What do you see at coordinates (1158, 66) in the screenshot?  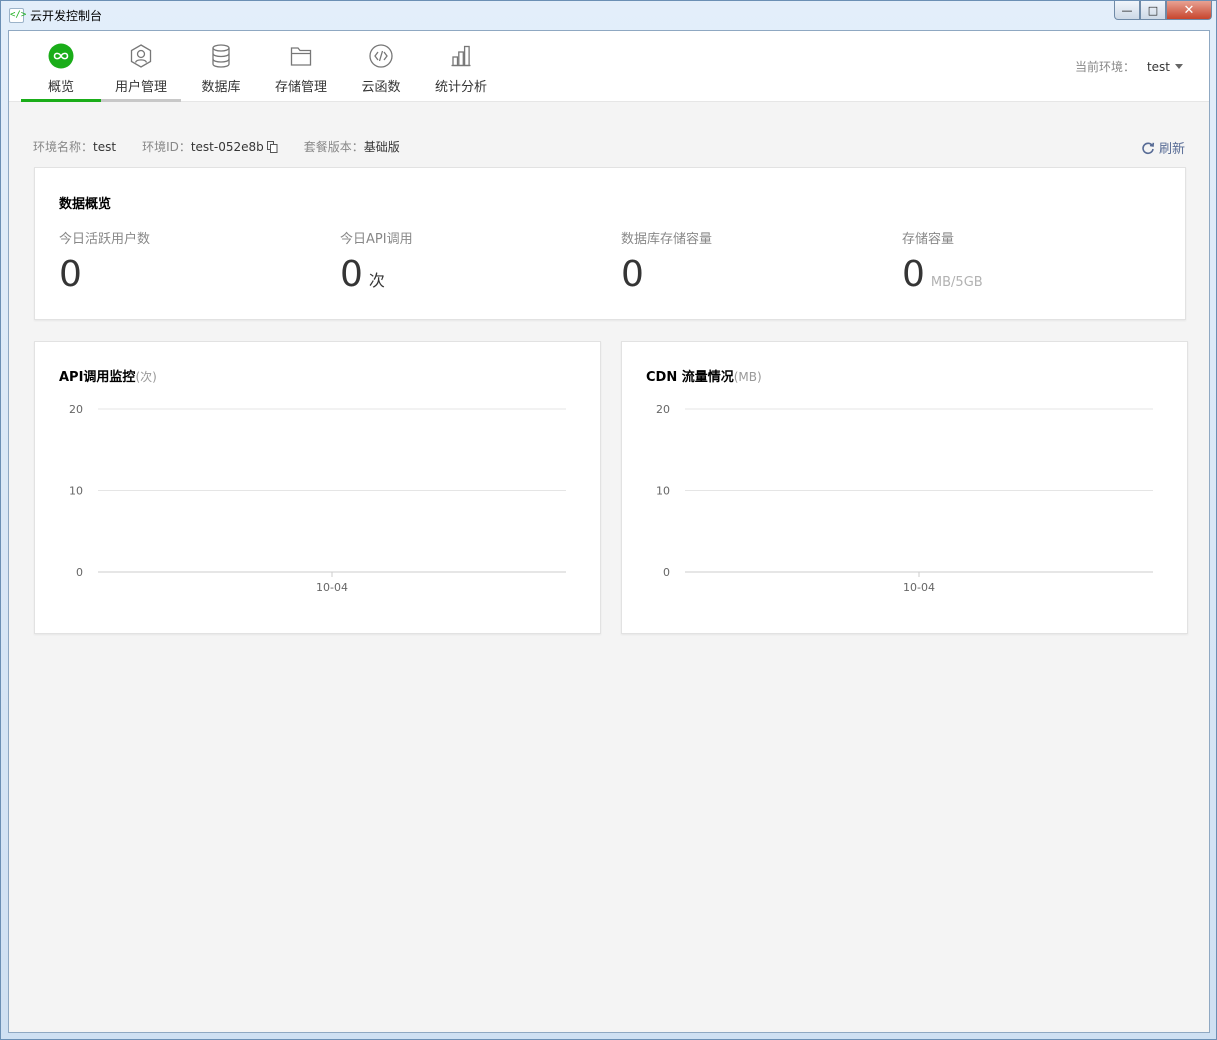 I see `environment-value: test` at bounding box center [1158, 66].